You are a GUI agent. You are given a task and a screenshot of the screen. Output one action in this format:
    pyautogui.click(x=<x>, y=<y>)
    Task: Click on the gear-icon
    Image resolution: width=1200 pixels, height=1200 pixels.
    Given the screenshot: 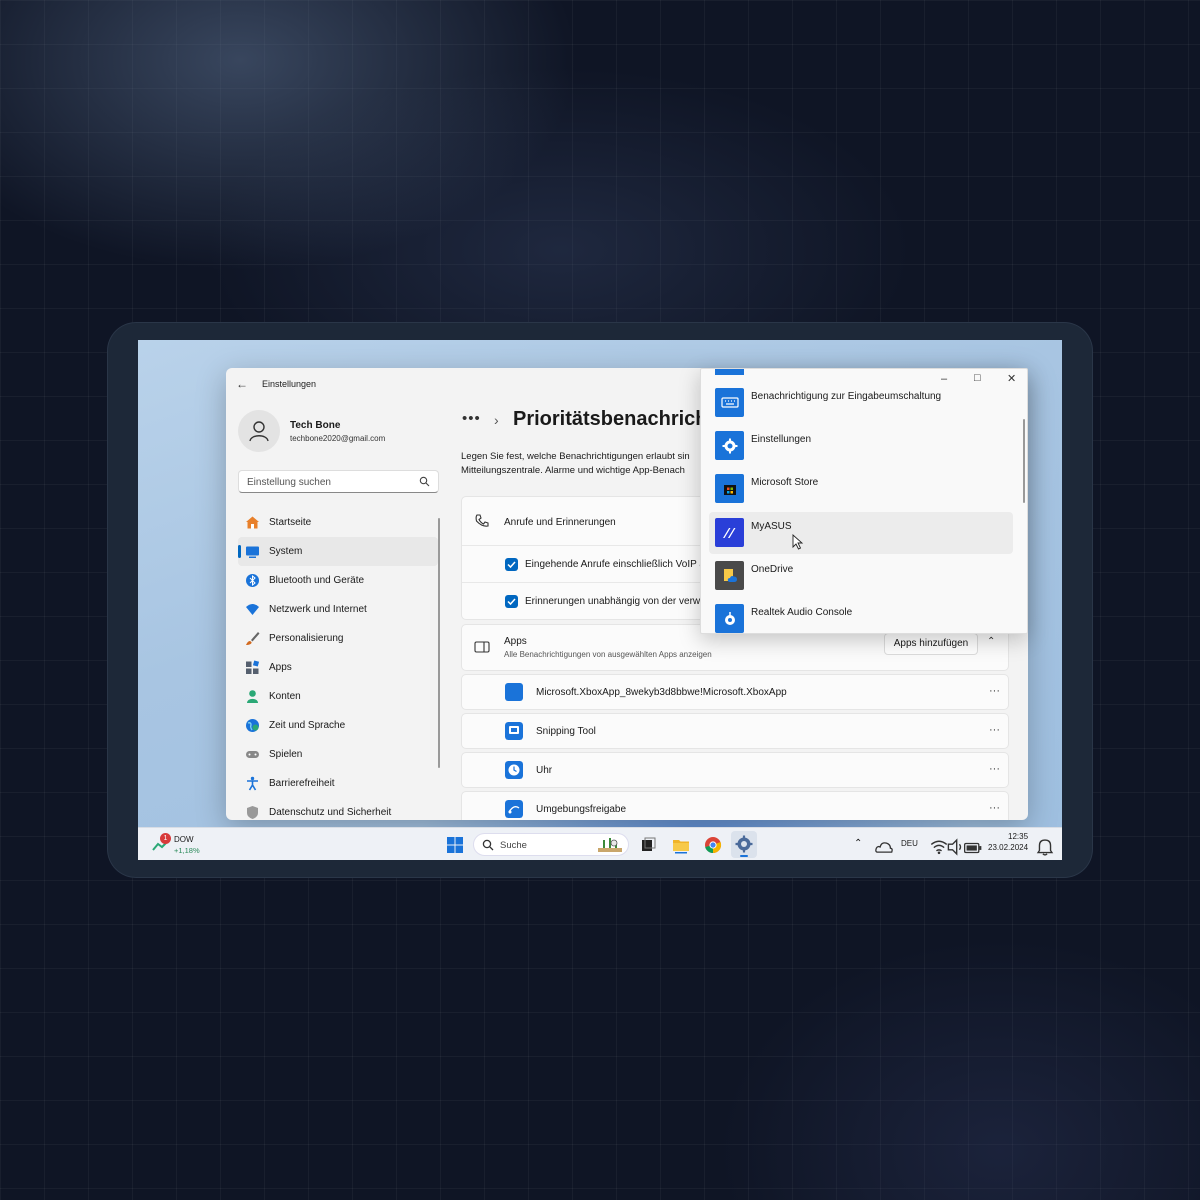 What is the action you would take?
    pyautogui.click(x=744, y=844)
    